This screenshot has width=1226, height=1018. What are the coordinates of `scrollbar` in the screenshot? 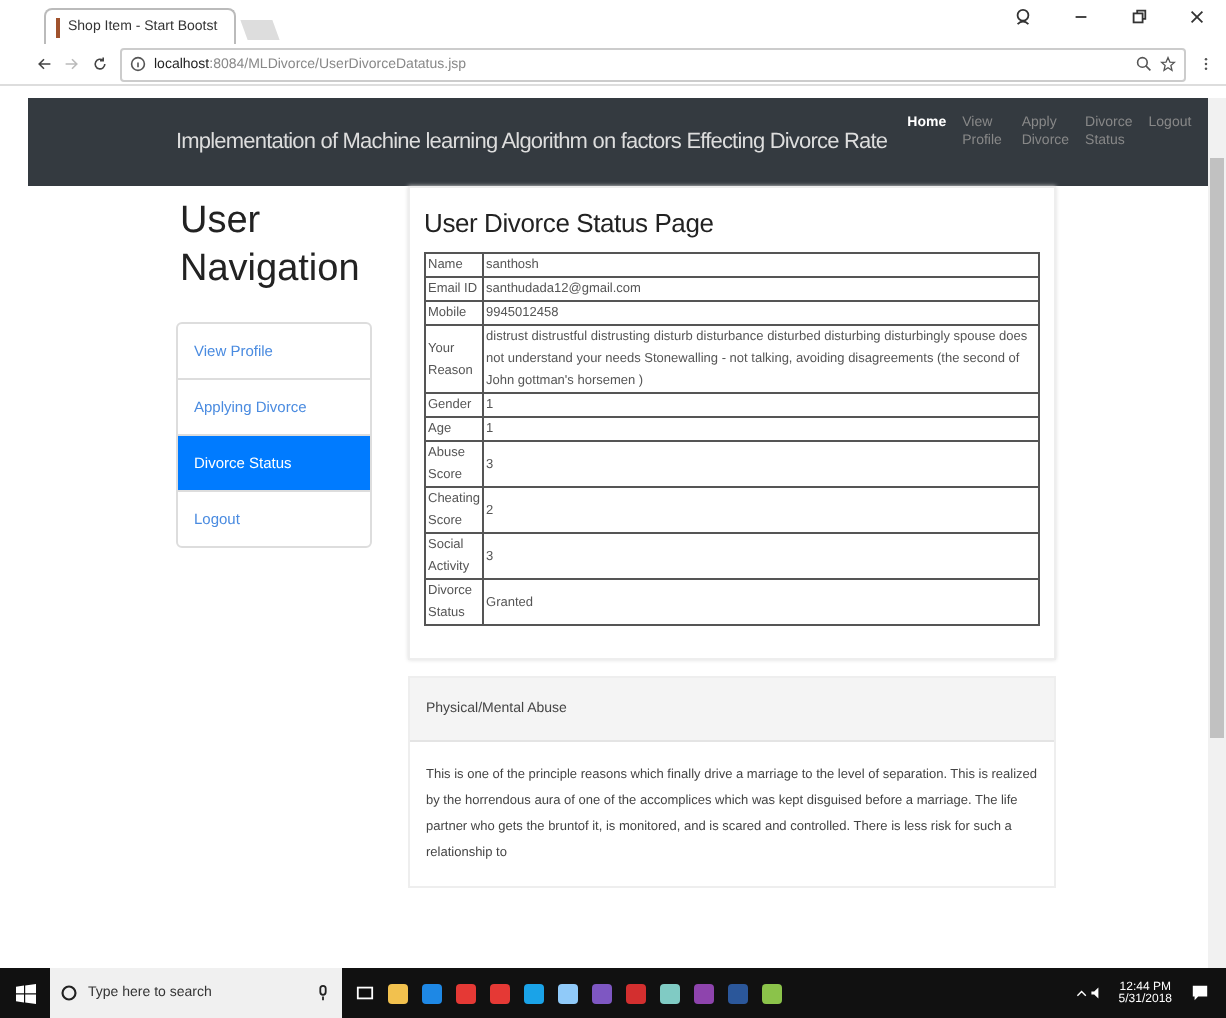 It's located at (1217, 533).